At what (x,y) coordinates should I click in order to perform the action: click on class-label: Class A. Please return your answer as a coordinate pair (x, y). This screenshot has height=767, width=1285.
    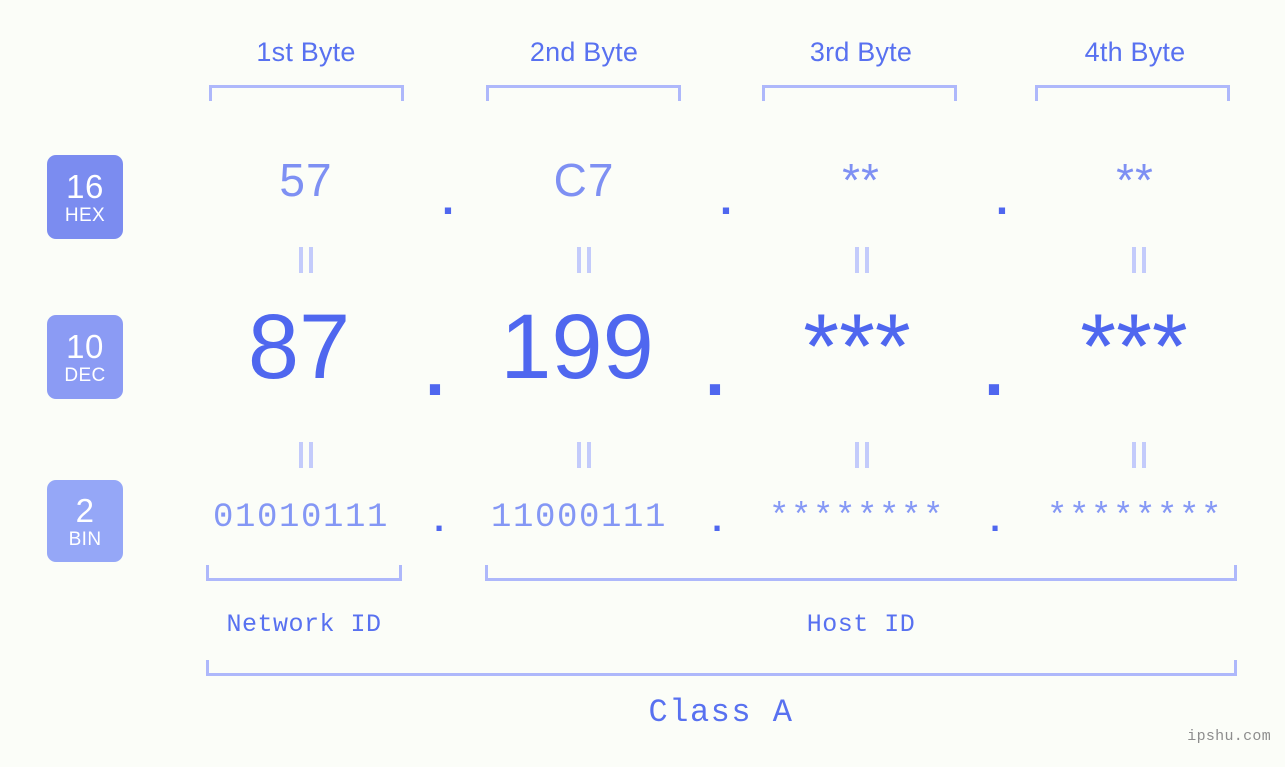
    Looking at the image, I should click on (721, 712).